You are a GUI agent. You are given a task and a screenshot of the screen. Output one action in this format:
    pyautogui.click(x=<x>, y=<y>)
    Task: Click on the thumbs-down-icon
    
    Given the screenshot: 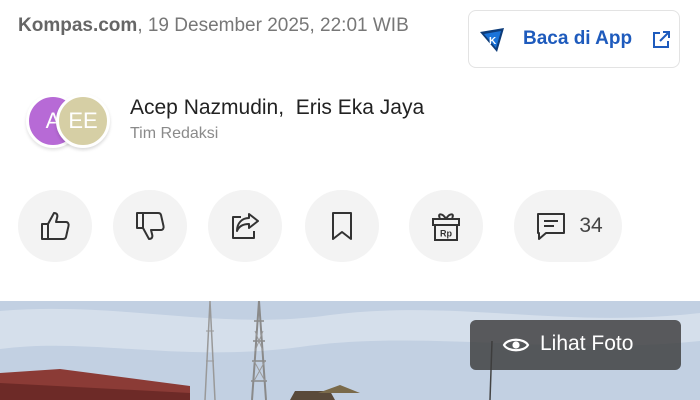 What is the action you would take?
    pyautogui.click(x=150, y=226)
    